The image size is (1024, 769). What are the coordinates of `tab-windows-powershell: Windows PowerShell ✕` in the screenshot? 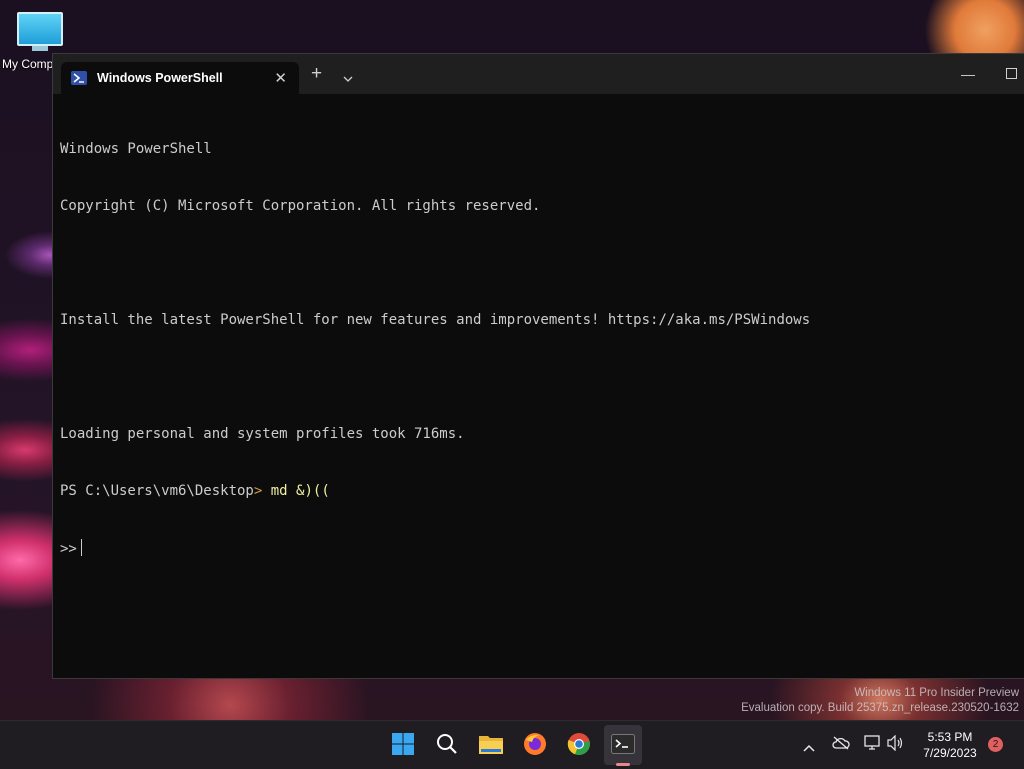 It's located at (180, 78).